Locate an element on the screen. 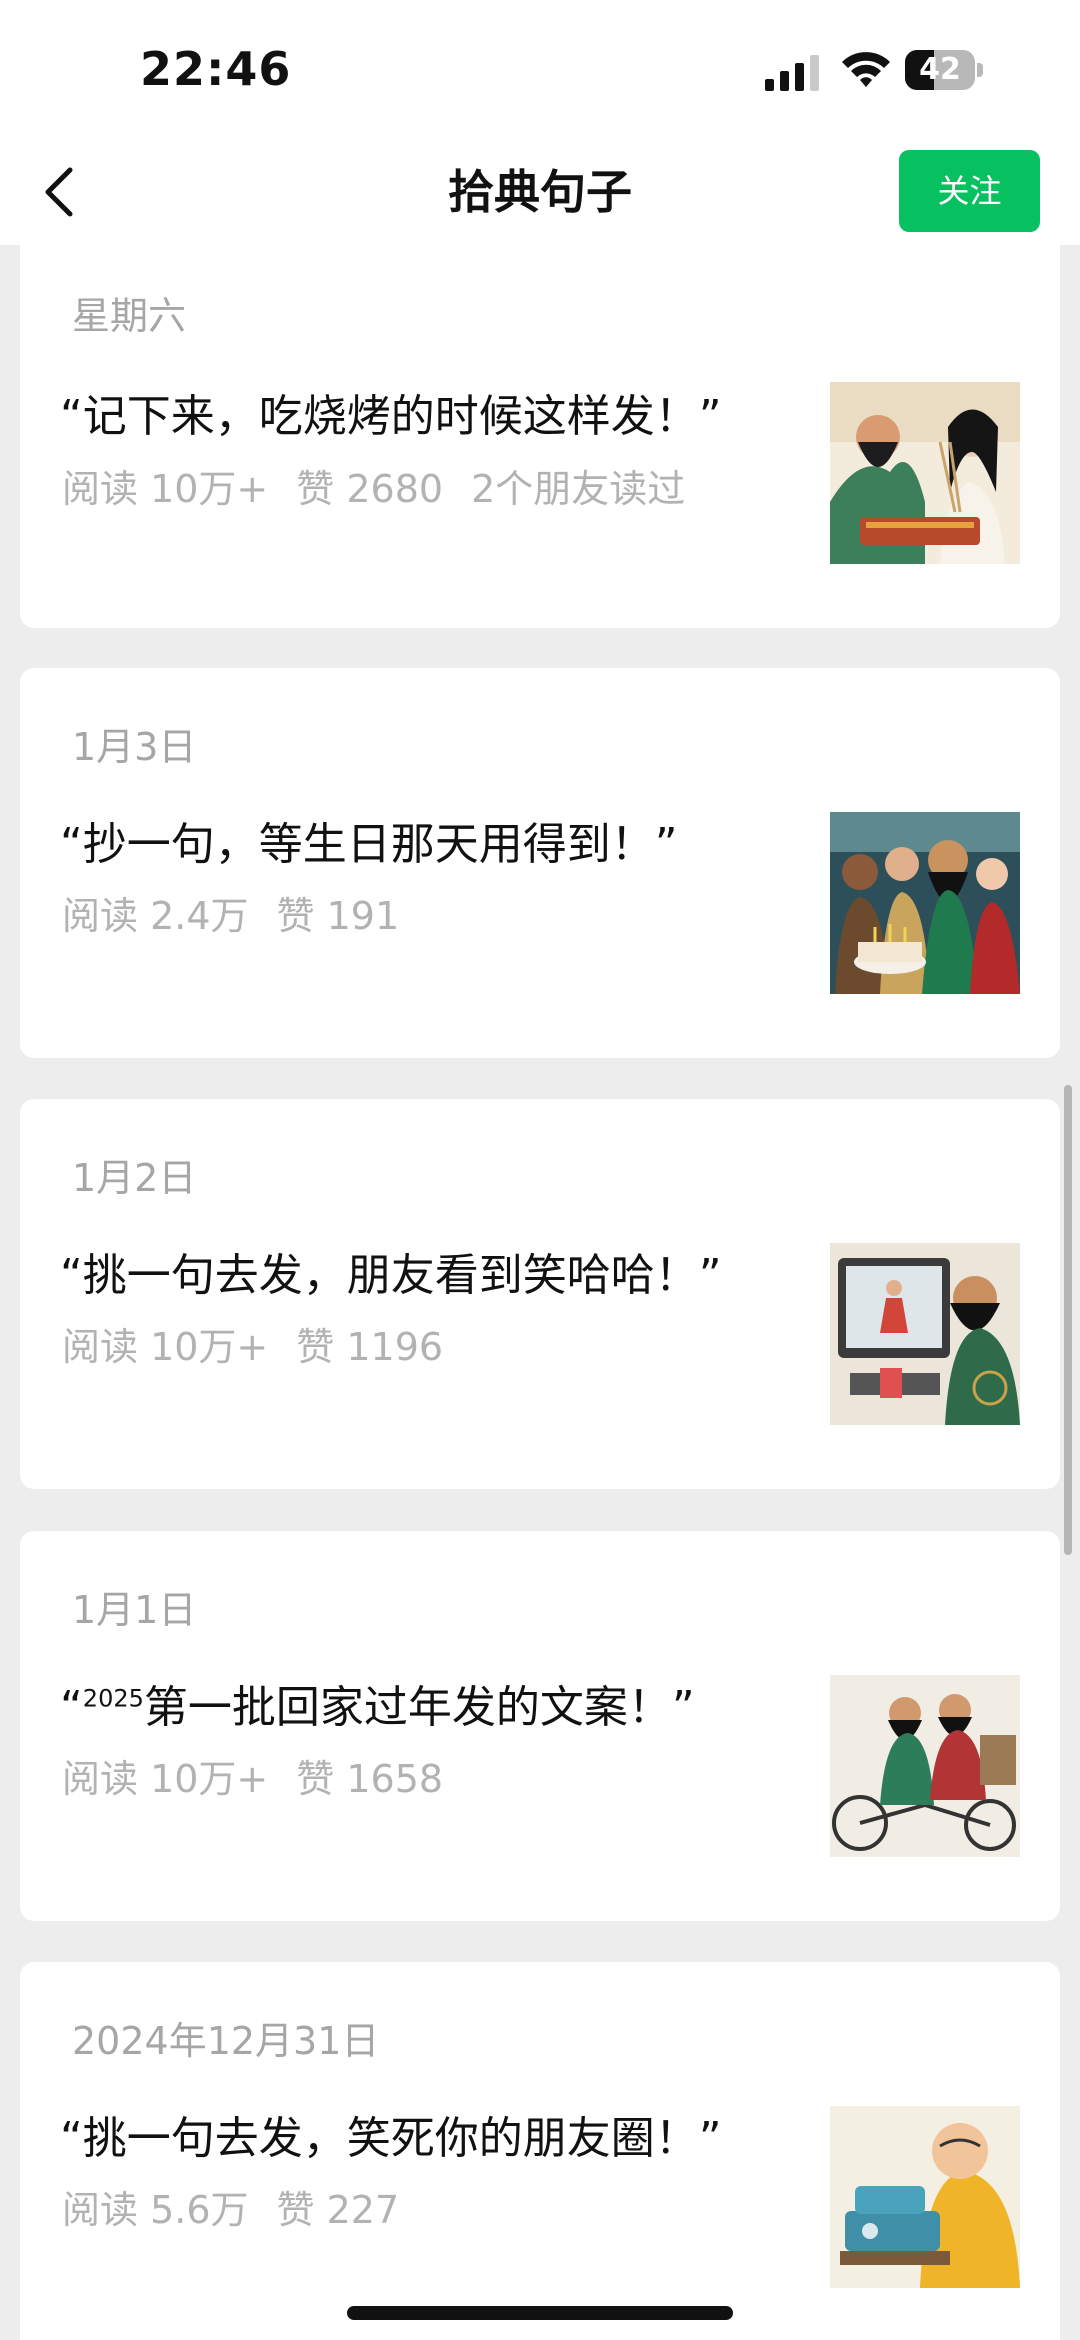 The image size is (1080, 2340). friends-read: 2个朋友读过 is located at coordinates (578, 489).